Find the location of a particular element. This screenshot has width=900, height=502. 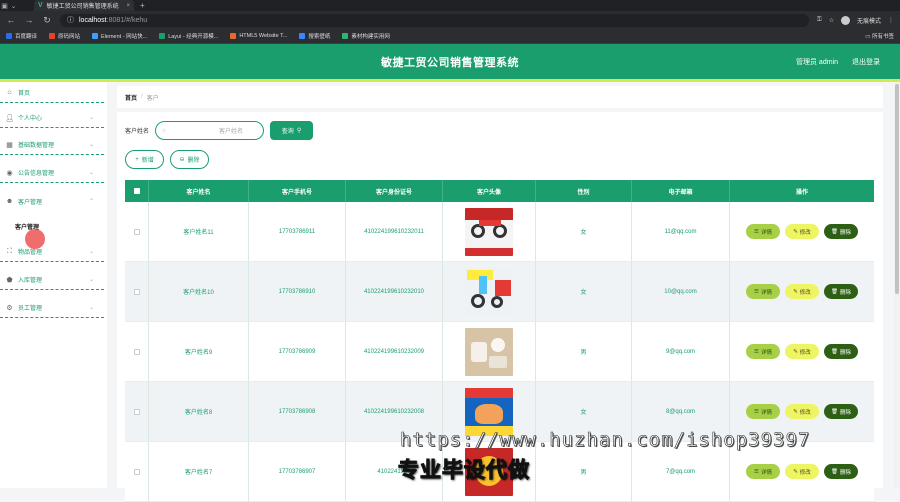

col-header-email: 电子邮箱 is located at coordinates (681, 191).